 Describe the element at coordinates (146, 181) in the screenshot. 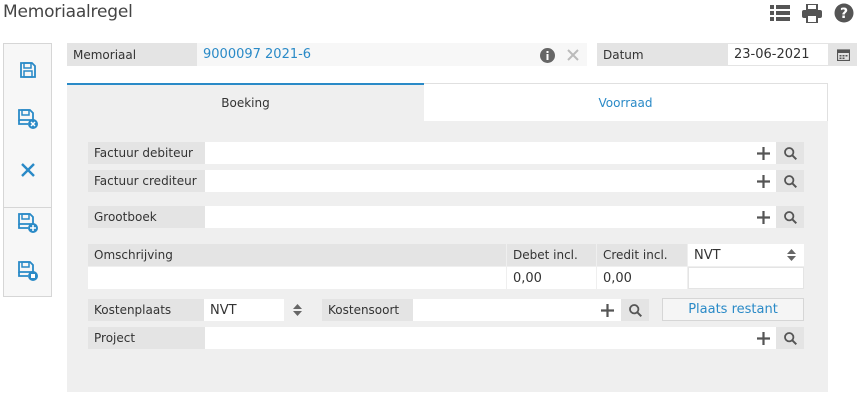

I see `factuur-crediteur-label: Factuur crediteur` at that location.